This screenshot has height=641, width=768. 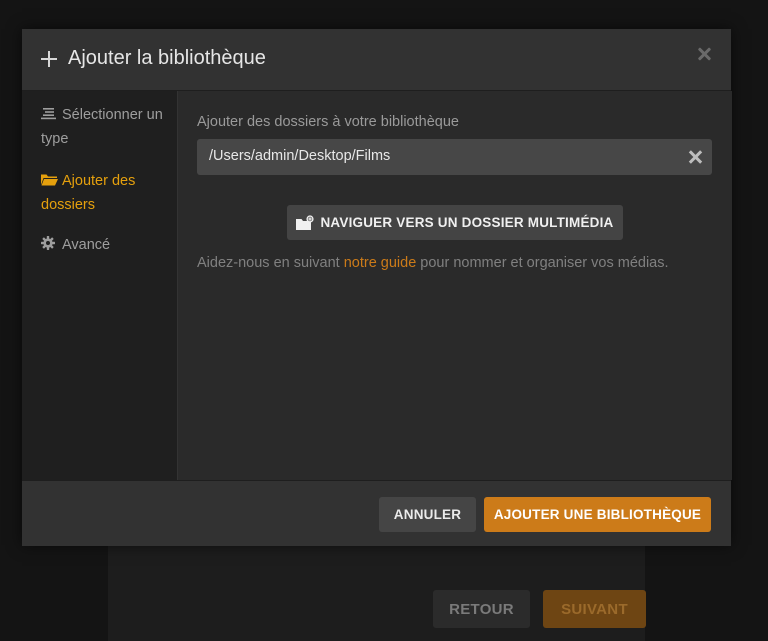 What do you see at coordinates (467, 222) in the screenshot?
I see `browse-button-label: NAVIGUER VERS UN DOSSIER MULTIMÉDIA` at bounding box center [467, 222].